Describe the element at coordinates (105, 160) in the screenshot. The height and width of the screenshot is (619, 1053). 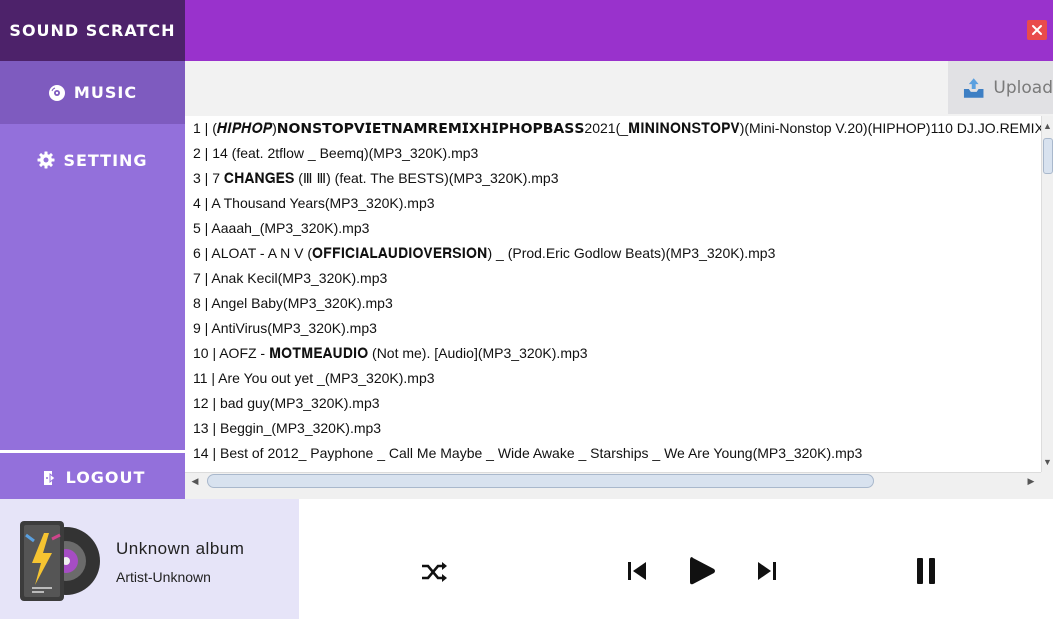
I see `sidebar-item-label: SETTING` at that location.